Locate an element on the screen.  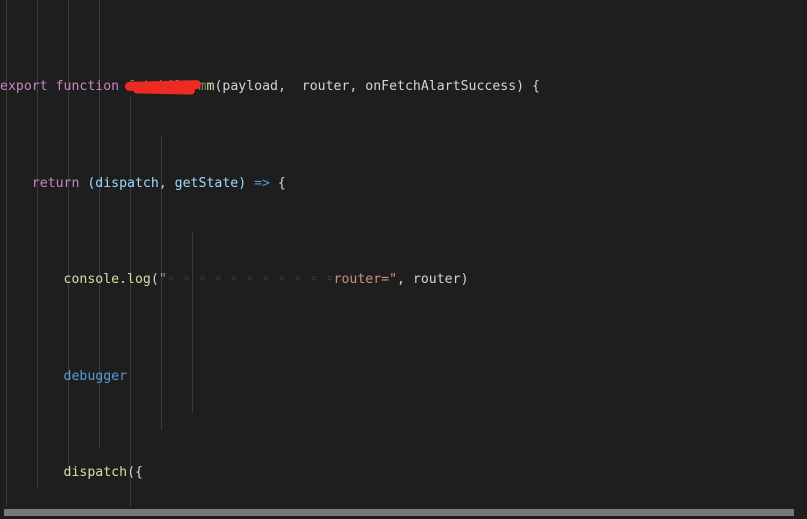
arrow-operator: => is located at coordinates (262, 183).